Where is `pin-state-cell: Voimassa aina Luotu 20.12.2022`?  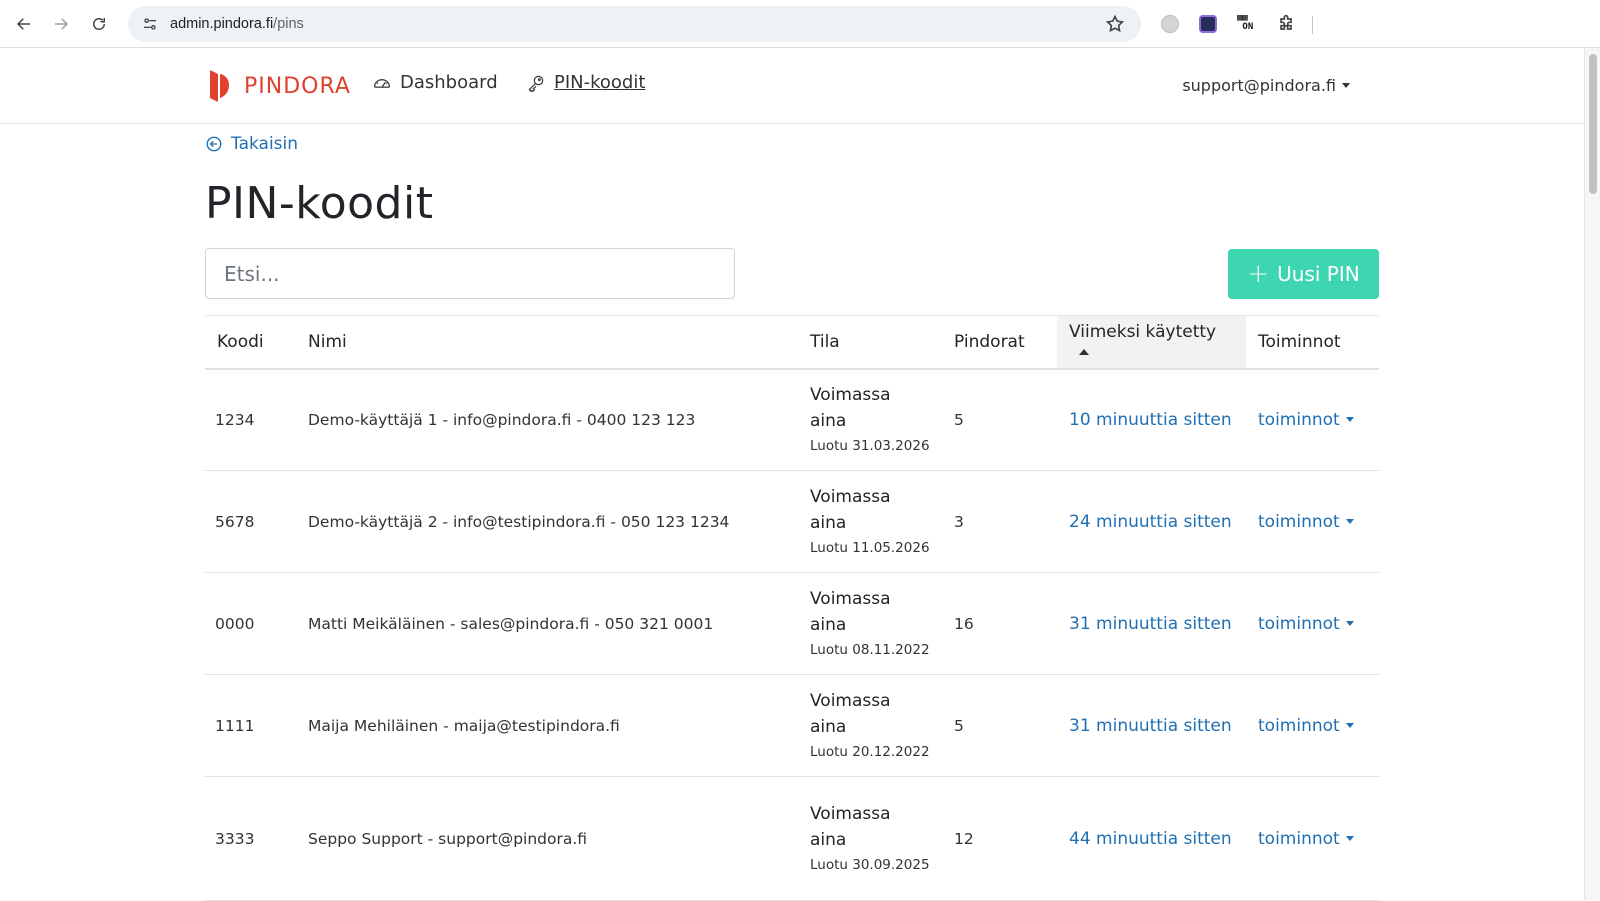 pin-state-cell: Voimassa aina Luotu 20.12.2022 is located at coordinates (870, 725).